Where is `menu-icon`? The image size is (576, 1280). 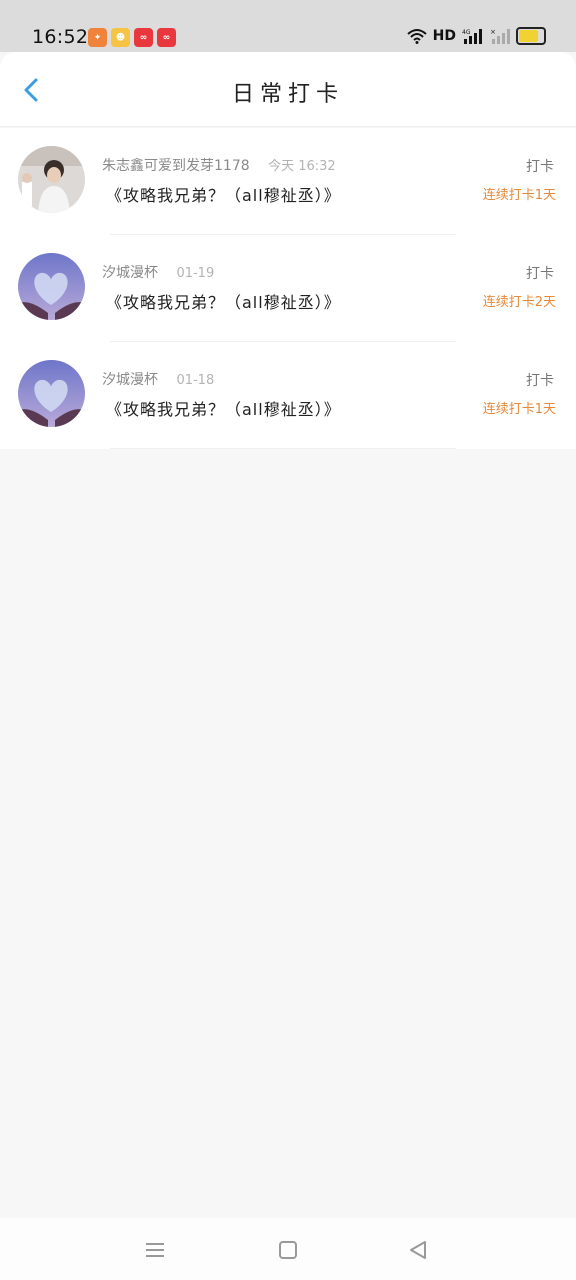 menu-icon is located at coordinates (155, 1250).